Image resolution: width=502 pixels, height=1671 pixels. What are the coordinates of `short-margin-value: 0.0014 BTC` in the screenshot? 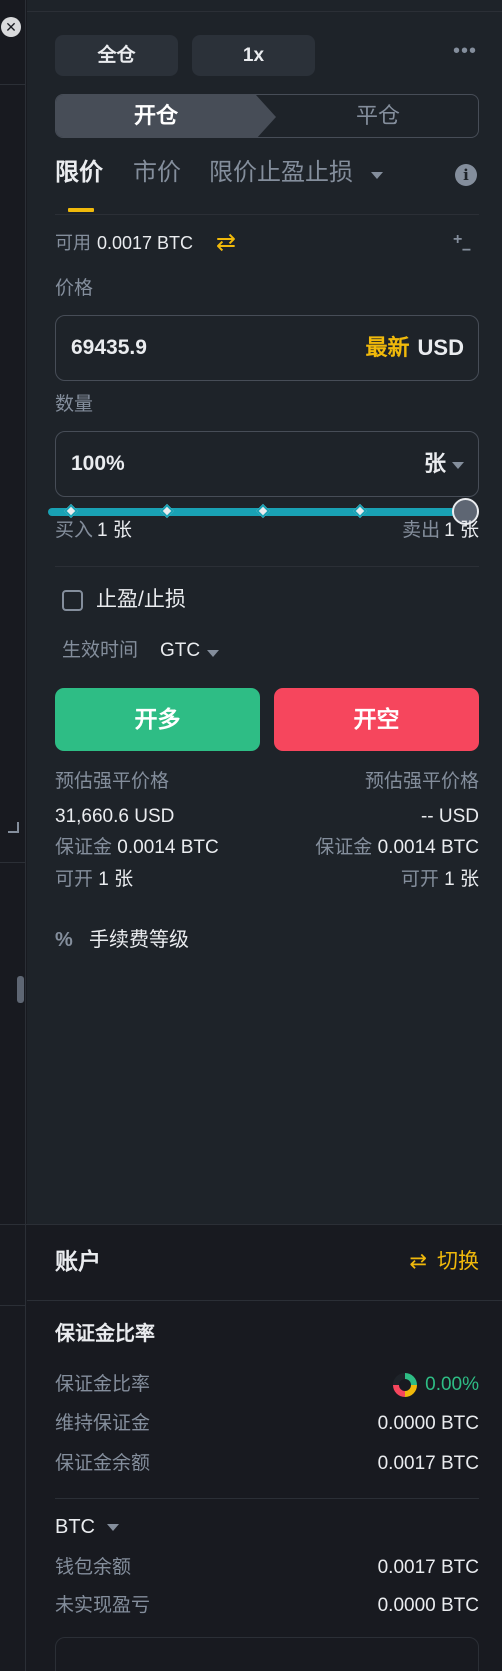 It's located at (428, 847).